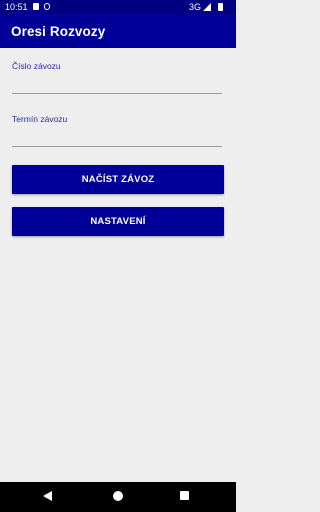 The height and width of the screenshot is (512, 320). What do you see at coordinates (184, 495) in the screenshot?
I see `recents-square-icon` at bounding box center [184, 495].